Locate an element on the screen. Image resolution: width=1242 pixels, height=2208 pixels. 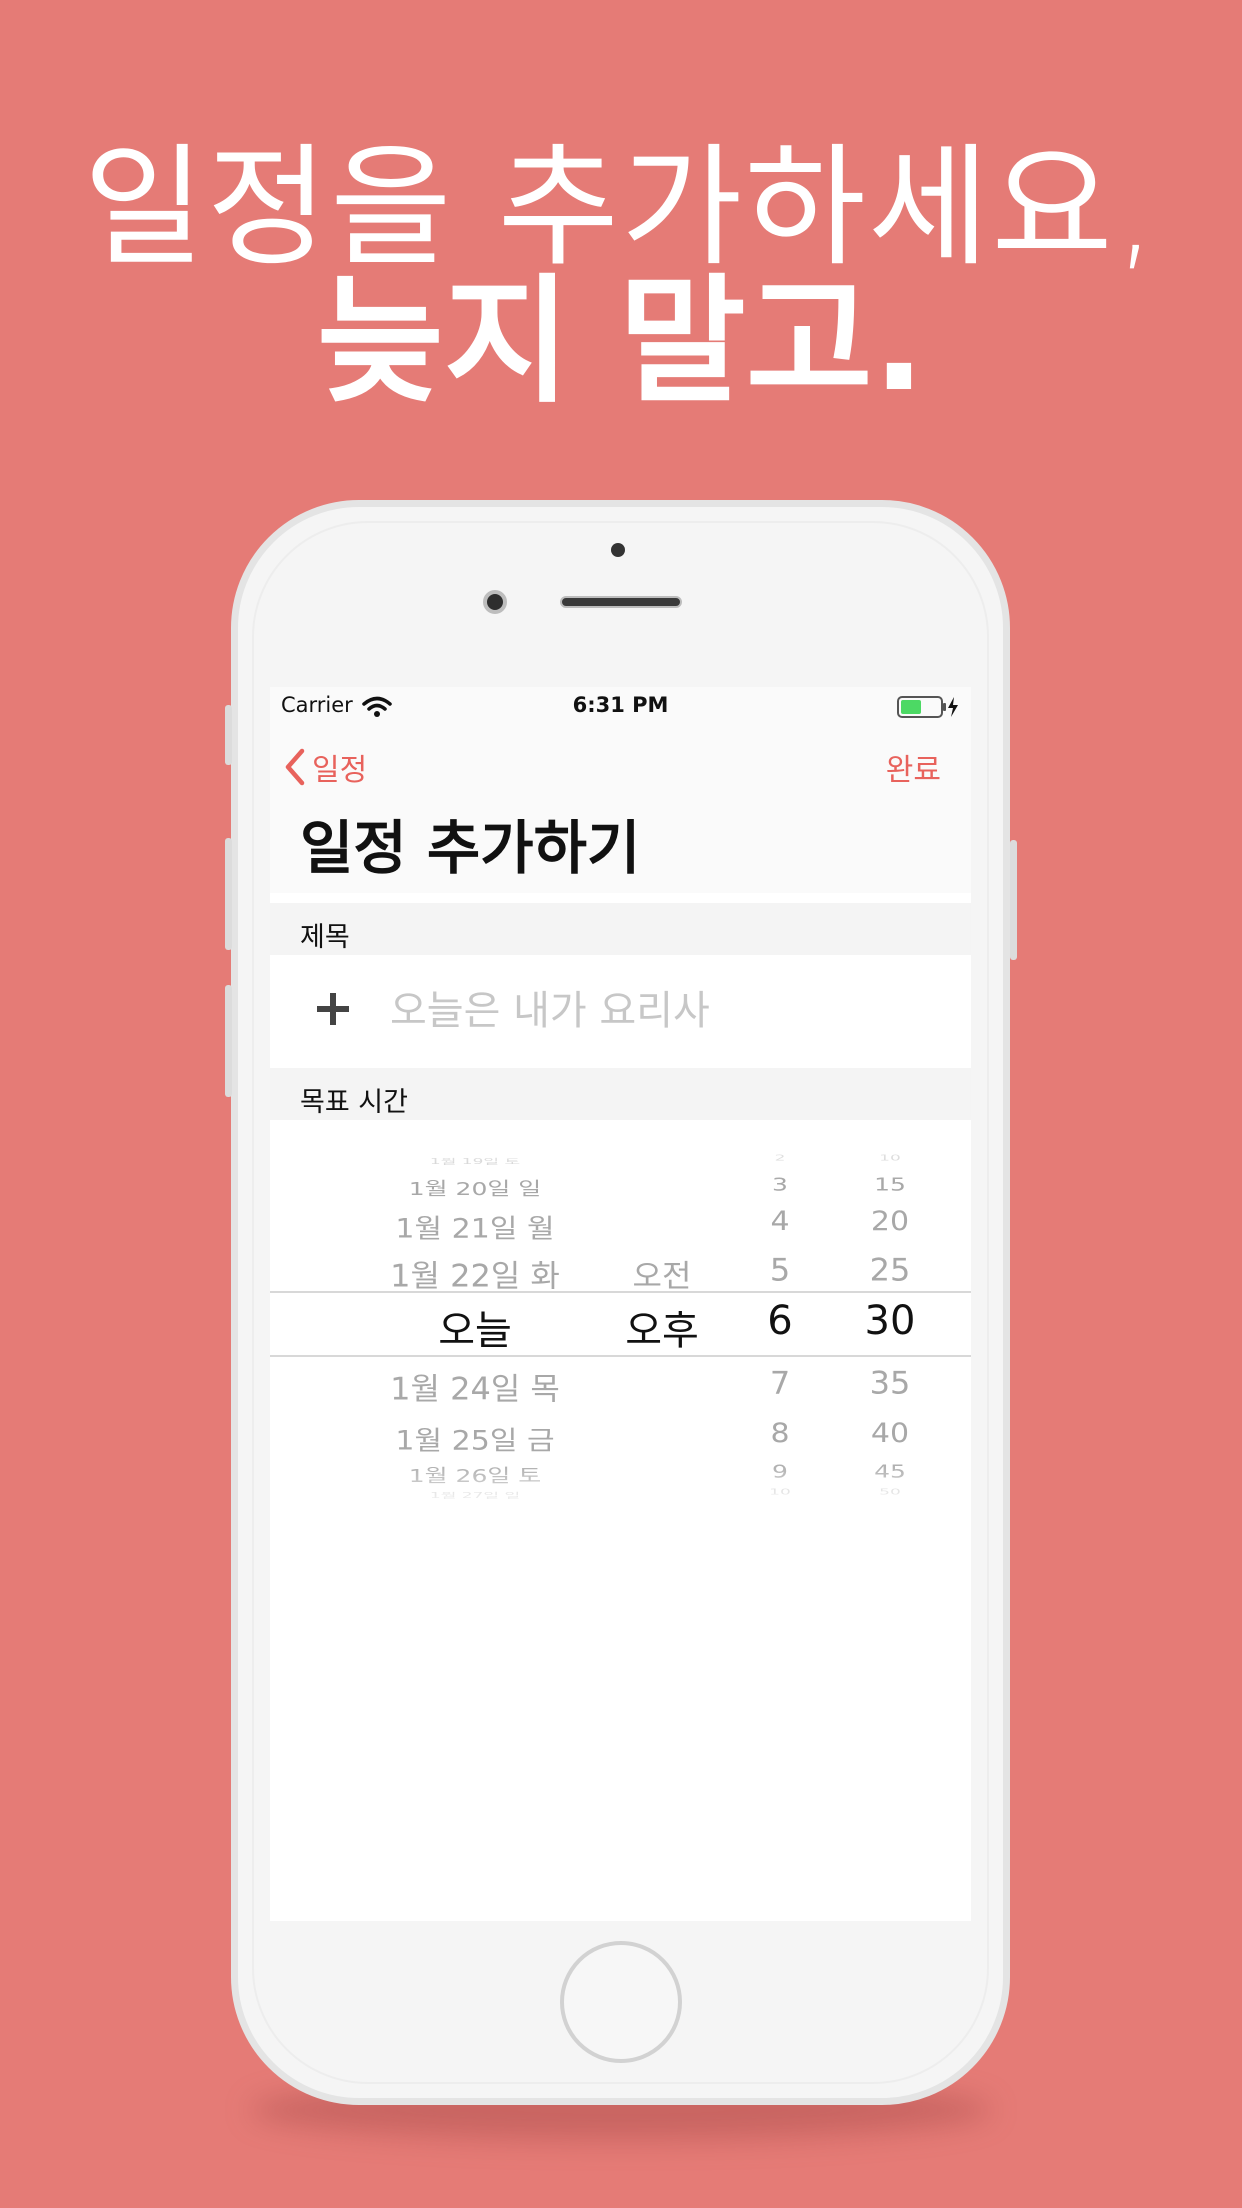
picker-hour-option: 4 is located at coordinates (780, 1221).